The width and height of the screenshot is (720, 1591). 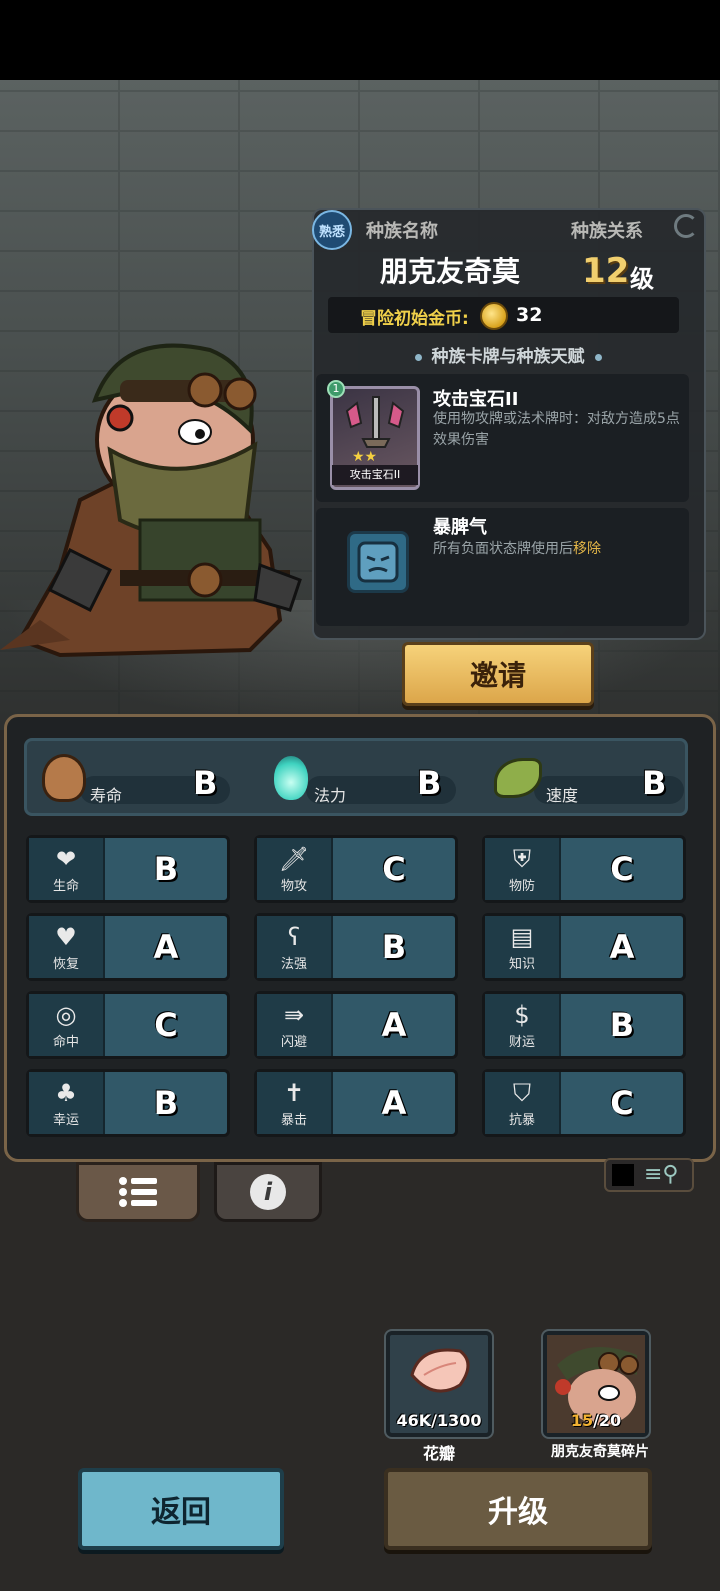 What do you see at coordinates (330, 795) in the screenshot?
I see `top-stat-label: 法力` at bounding box center [330, 795].